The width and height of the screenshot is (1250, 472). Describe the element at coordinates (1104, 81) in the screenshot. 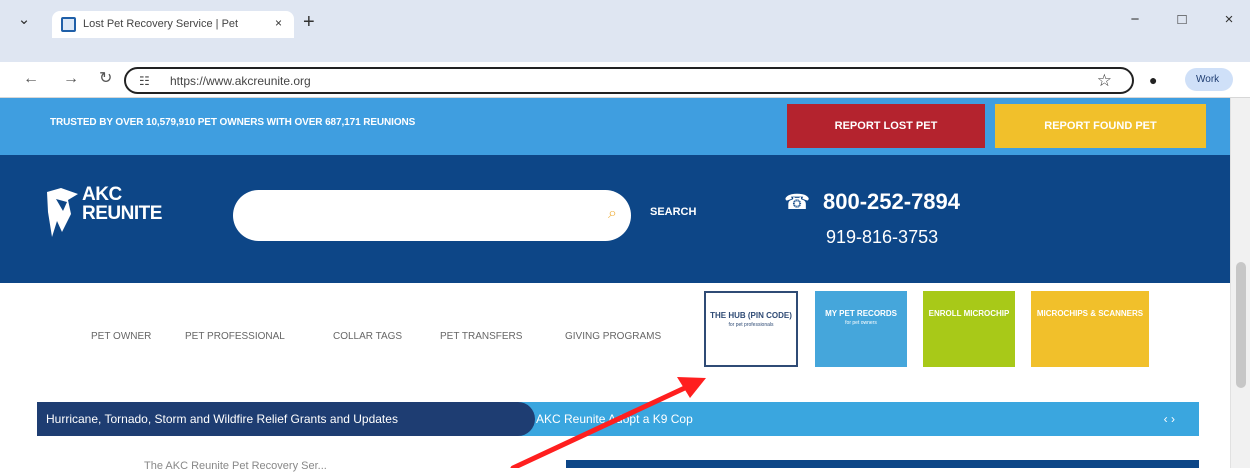

I see `bookmark-star-icon: ☆` at that location.